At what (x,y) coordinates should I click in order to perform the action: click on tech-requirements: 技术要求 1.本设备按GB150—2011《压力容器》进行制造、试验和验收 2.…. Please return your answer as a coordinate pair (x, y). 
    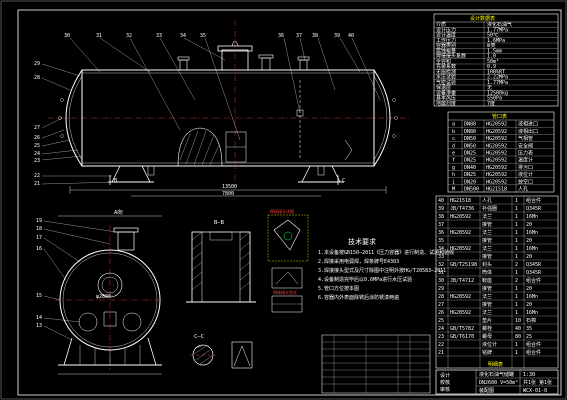
    Looking at the image, I should click on (386, 269).